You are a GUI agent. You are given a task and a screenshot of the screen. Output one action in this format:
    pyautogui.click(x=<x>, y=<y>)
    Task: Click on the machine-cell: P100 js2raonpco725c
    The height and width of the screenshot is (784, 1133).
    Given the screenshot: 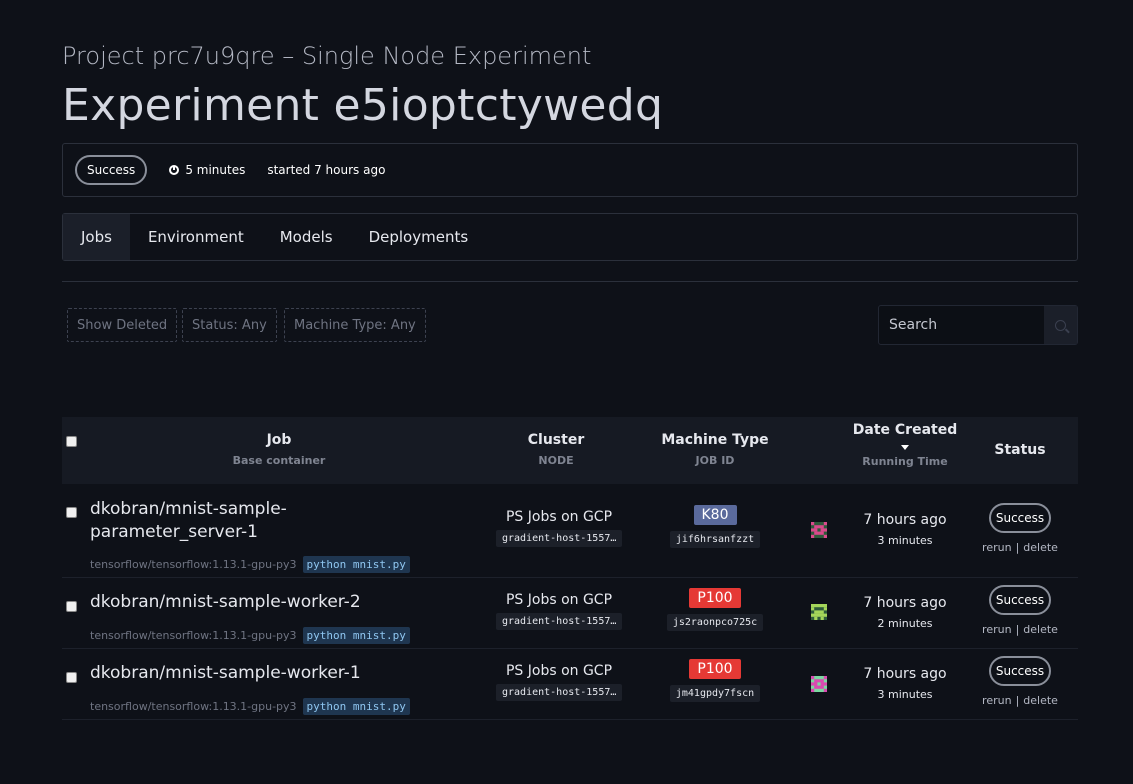 What is the action you would take?
    pyautogui.click(x=715, y=609)
    